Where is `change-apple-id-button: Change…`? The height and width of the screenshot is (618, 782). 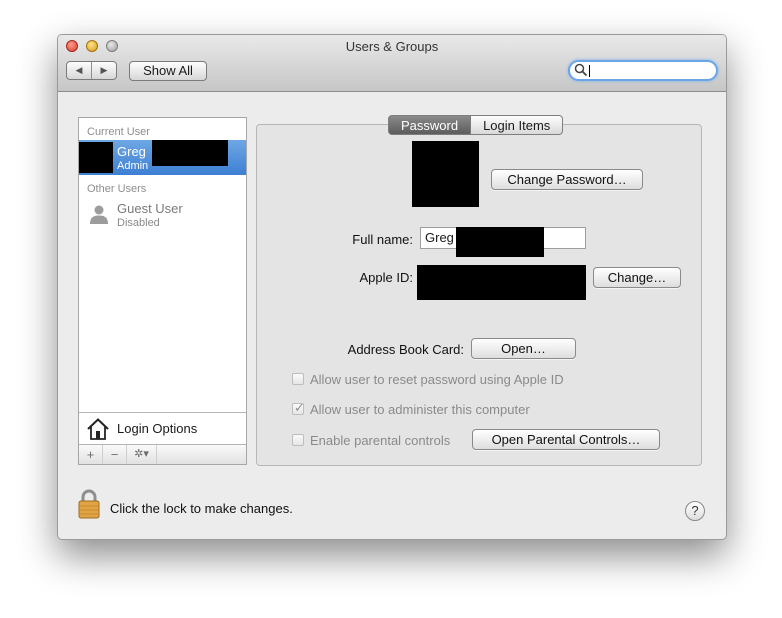
change-apple-id-button: Change… is located at coordinates (637, 277).